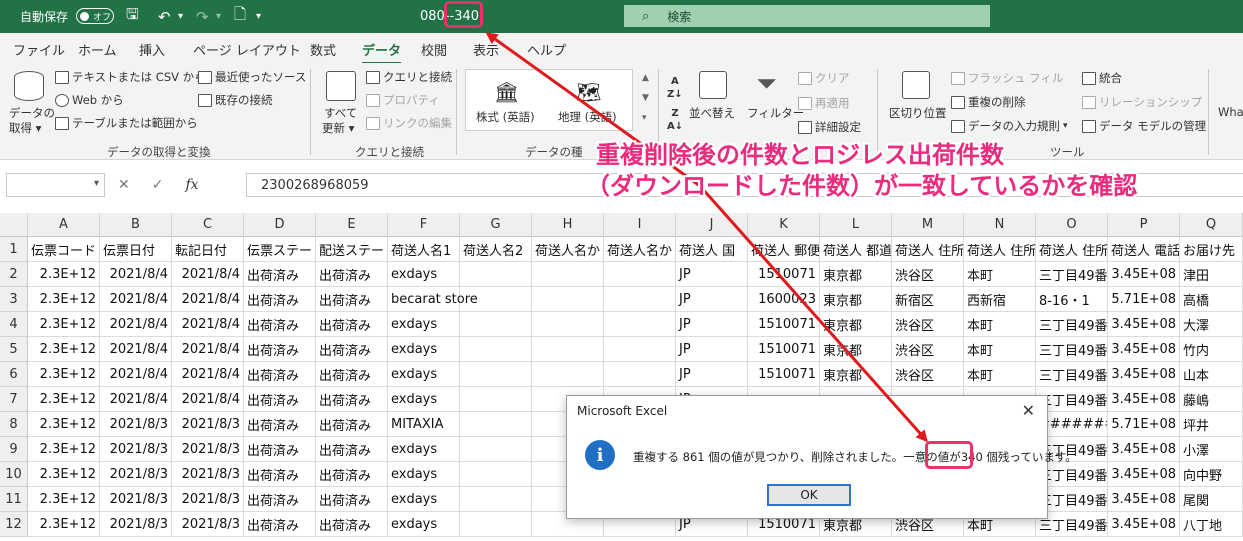  I want to click on annotation-line-2: （ダウンロードした件数）が一致しているかを確認, so click(862, 186).